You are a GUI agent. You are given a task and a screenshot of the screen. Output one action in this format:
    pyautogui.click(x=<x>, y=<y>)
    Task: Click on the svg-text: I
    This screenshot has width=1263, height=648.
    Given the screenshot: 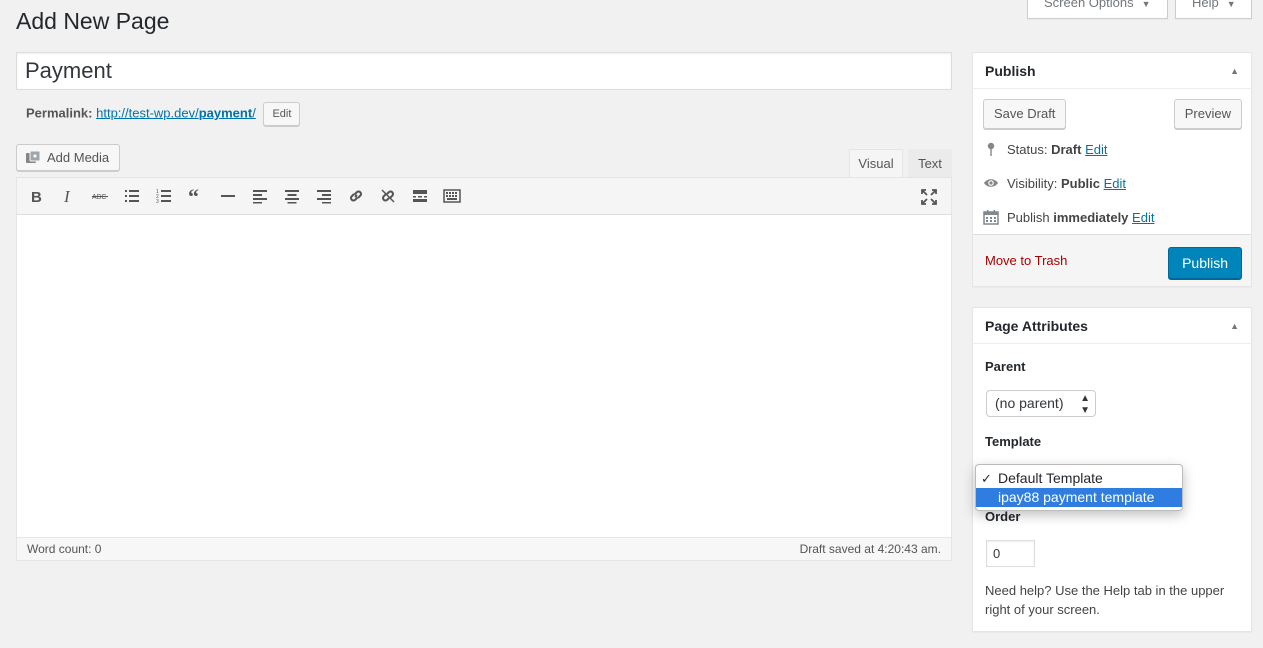 What is the action you would take?
    pyautogui.click(x=67, y=196)
    